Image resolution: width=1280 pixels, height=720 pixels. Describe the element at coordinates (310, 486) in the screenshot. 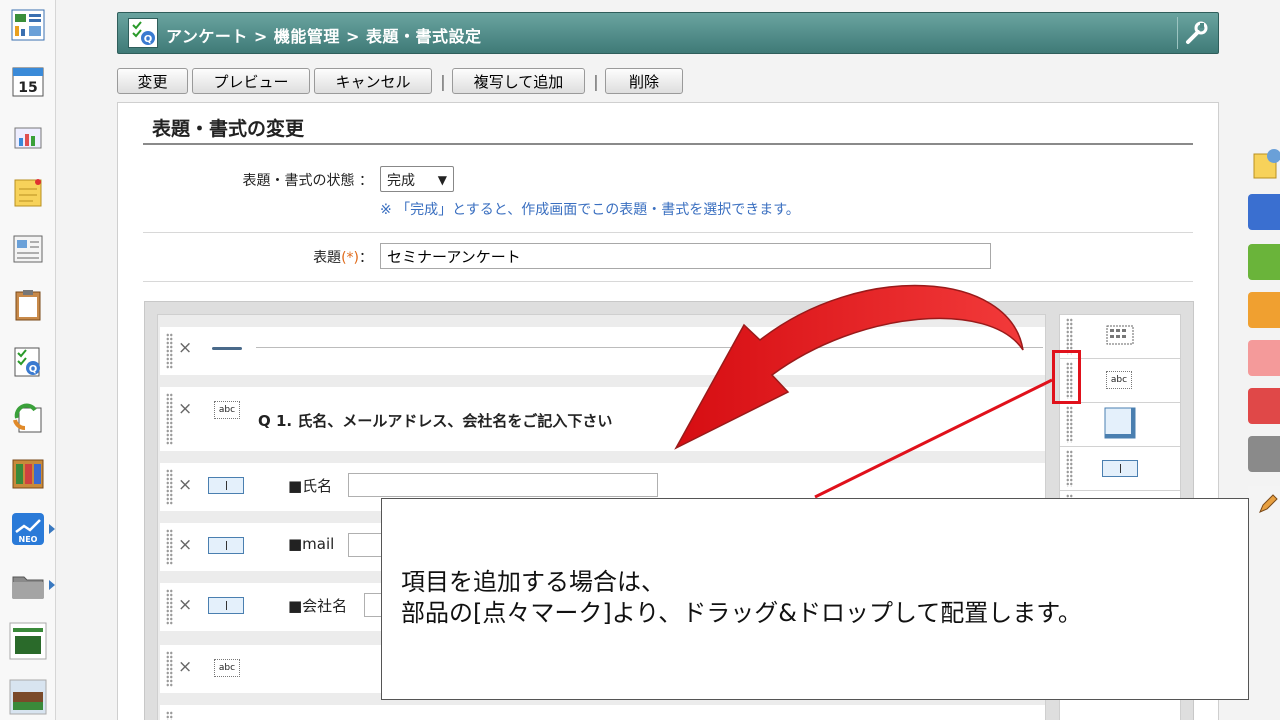

I see `field-label: ■氏名` at that location.